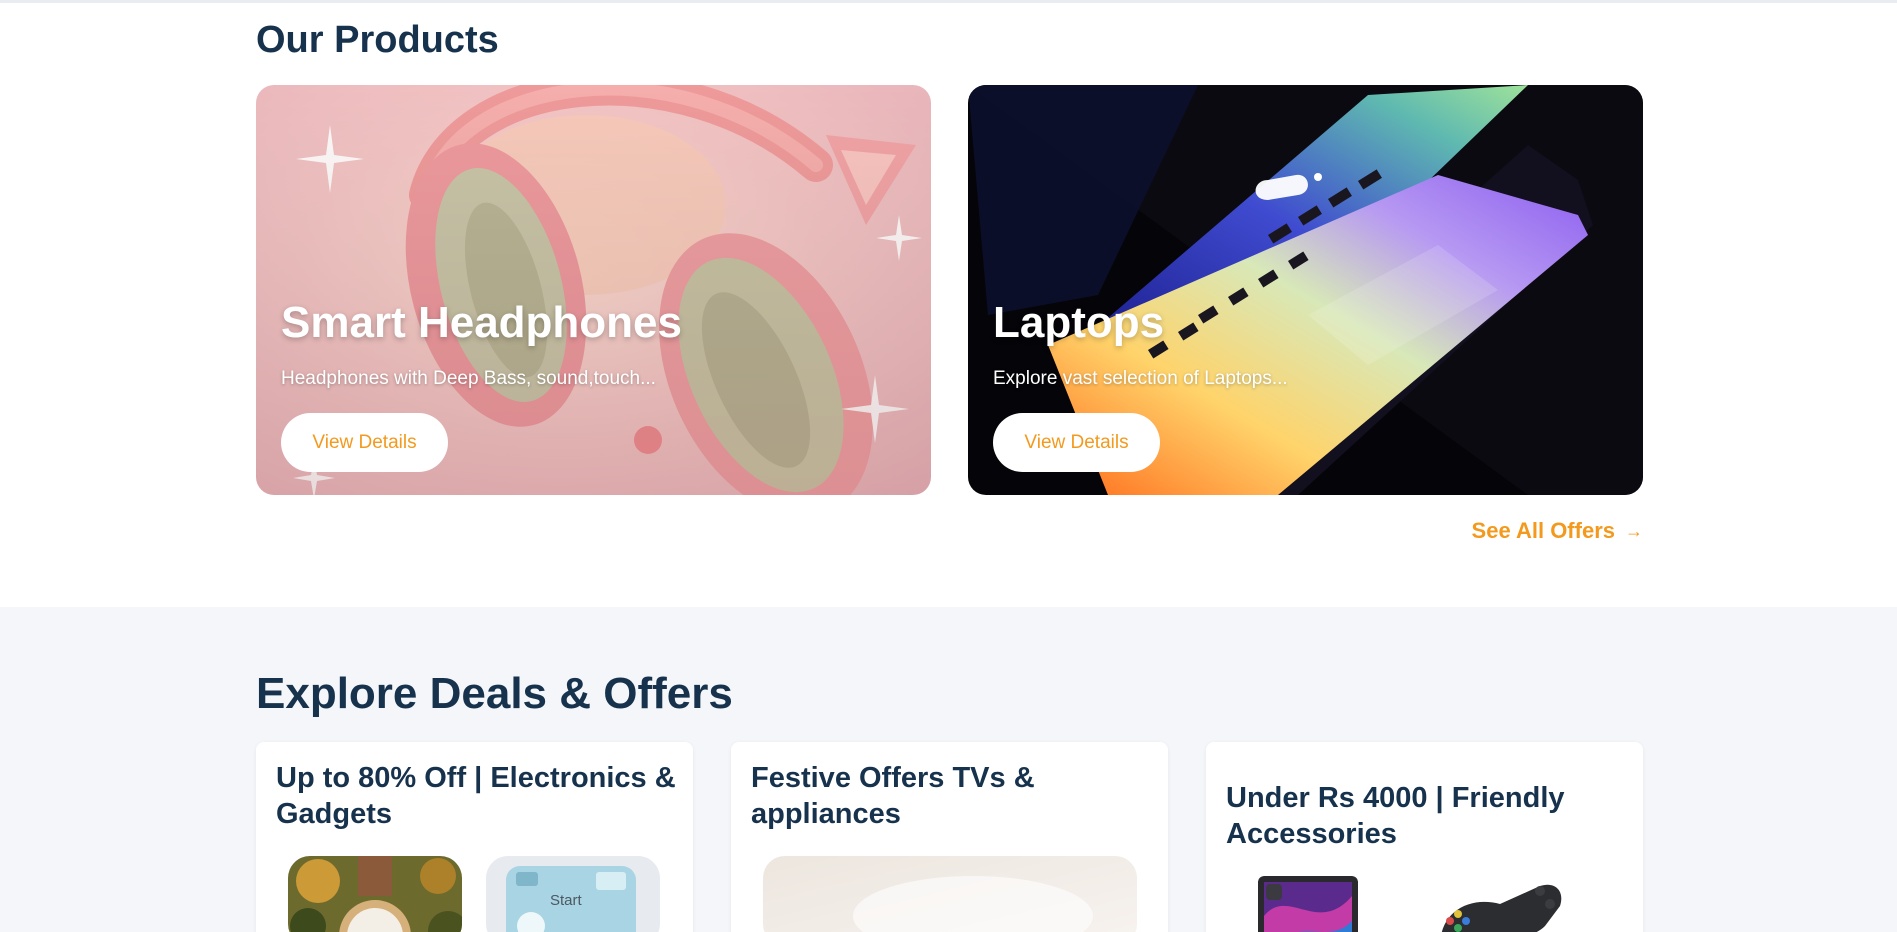 The height and width of the screenshot is (932, 1897). I want to click on instant-camera-image: Start, so click(573, 894).